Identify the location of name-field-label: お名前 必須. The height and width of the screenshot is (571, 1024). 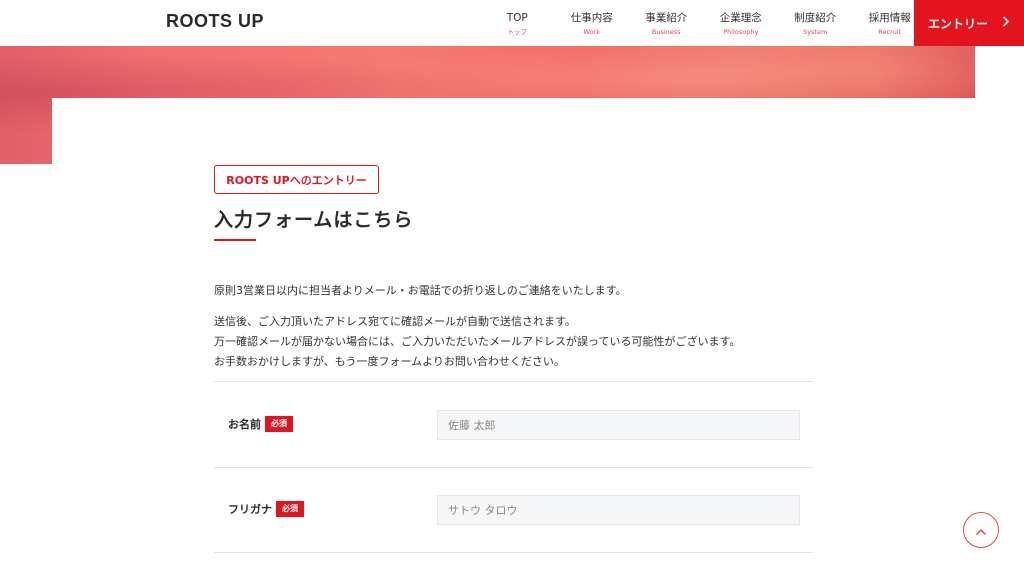
(260, 424).